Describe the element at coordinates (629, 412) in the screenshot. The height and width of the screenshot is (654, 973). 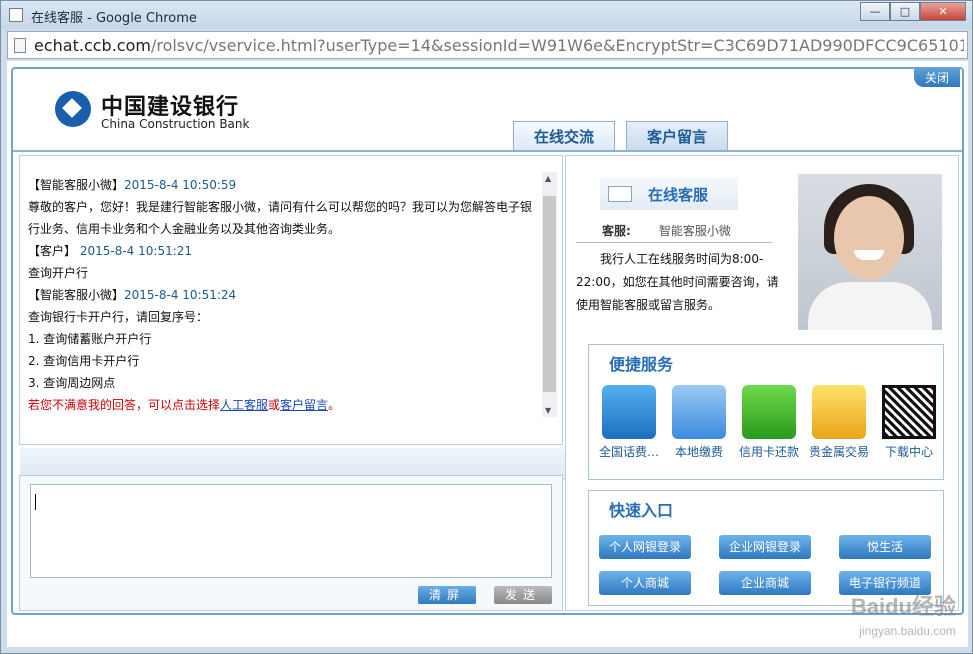
I see `phone-icon` at that location.